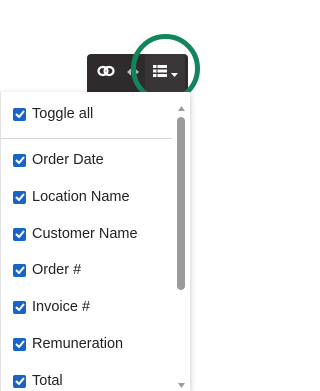 This screenshot has height=391, width=320. I want to click on column-option-customer-name: Customer Name, so click(75, 234).